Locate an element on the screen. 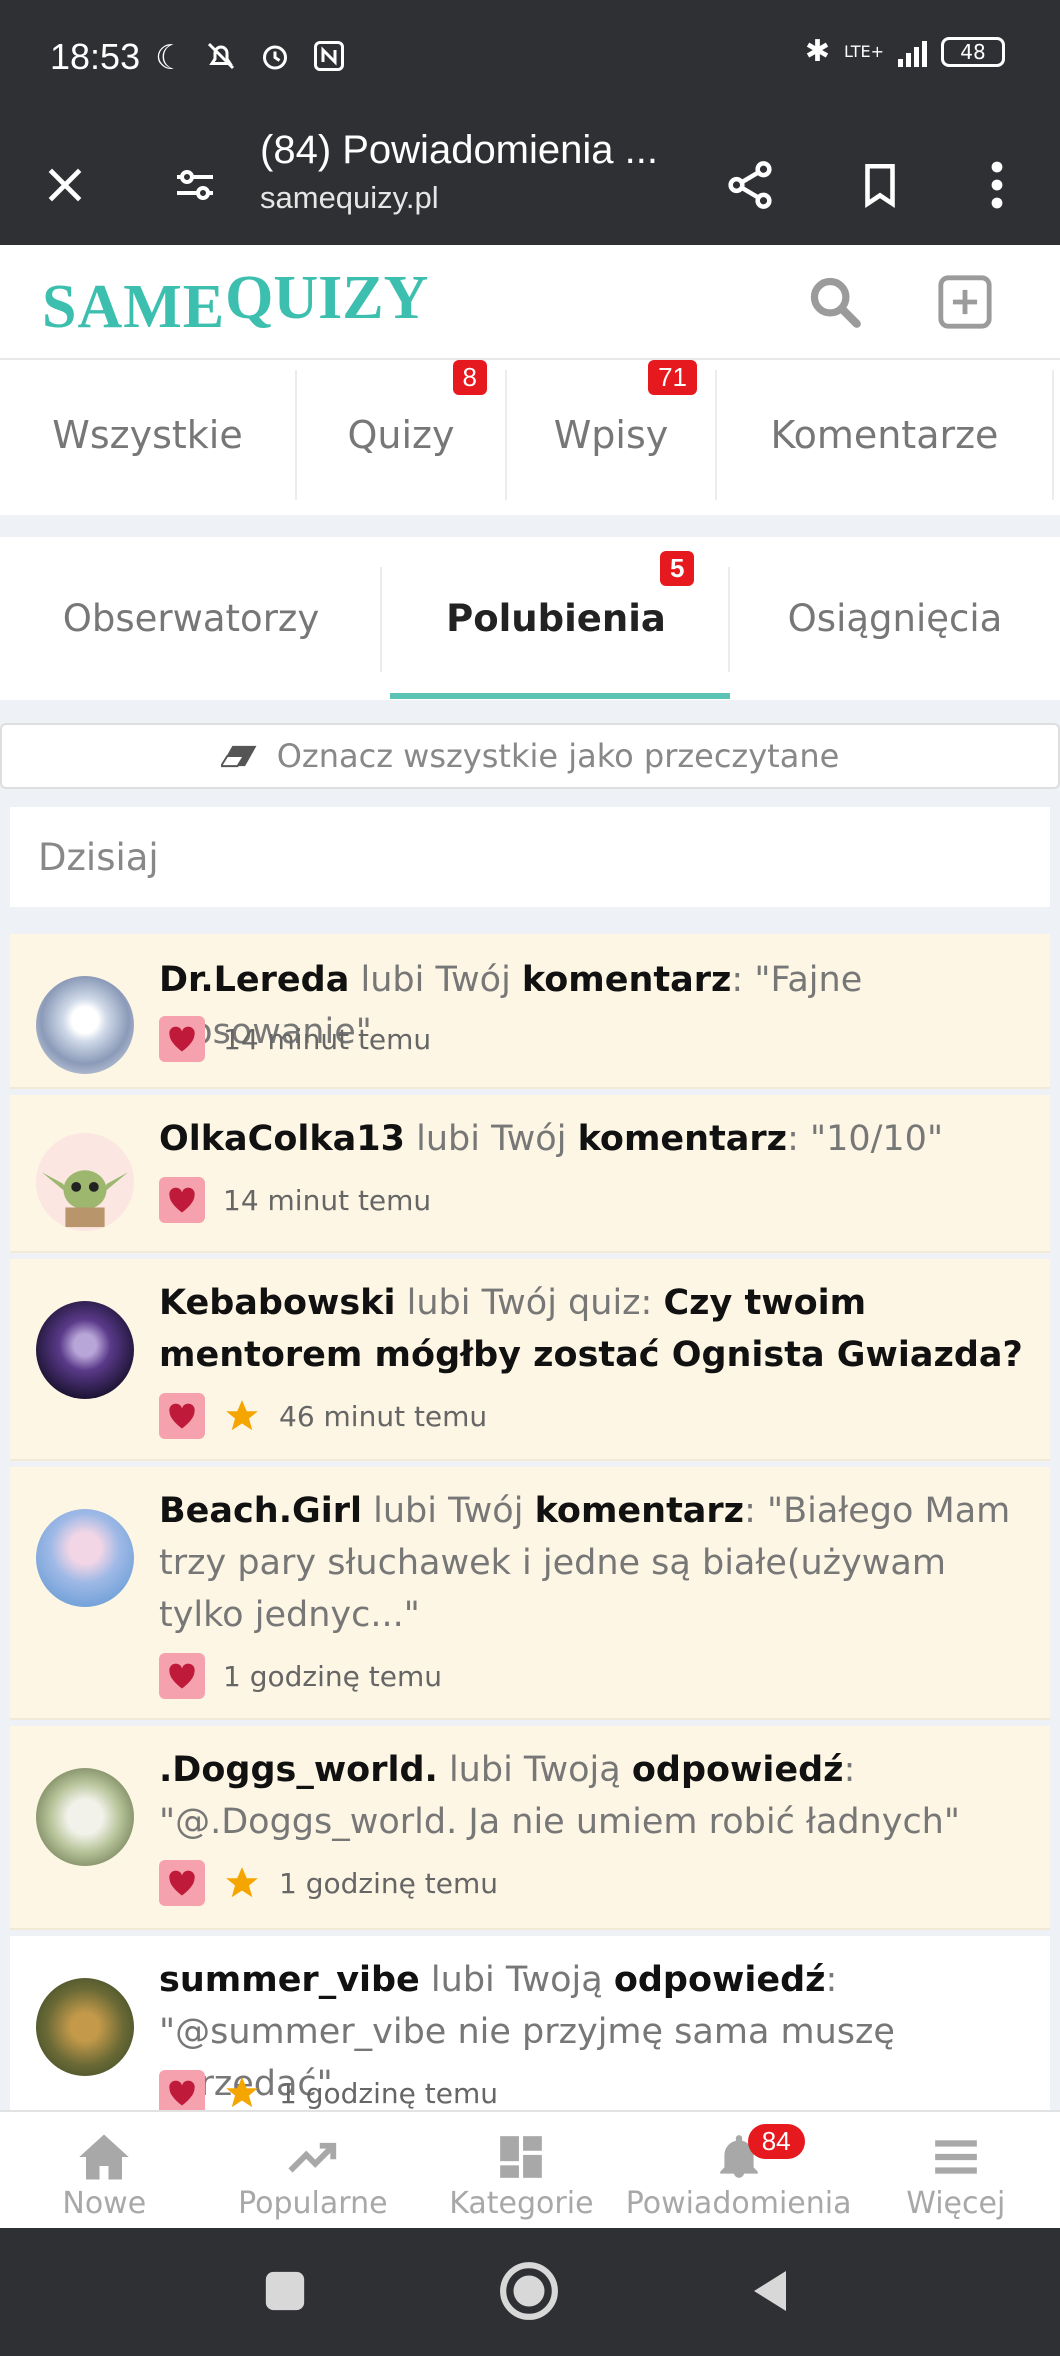  home-button-icon is located at coordinates (529, 2291).